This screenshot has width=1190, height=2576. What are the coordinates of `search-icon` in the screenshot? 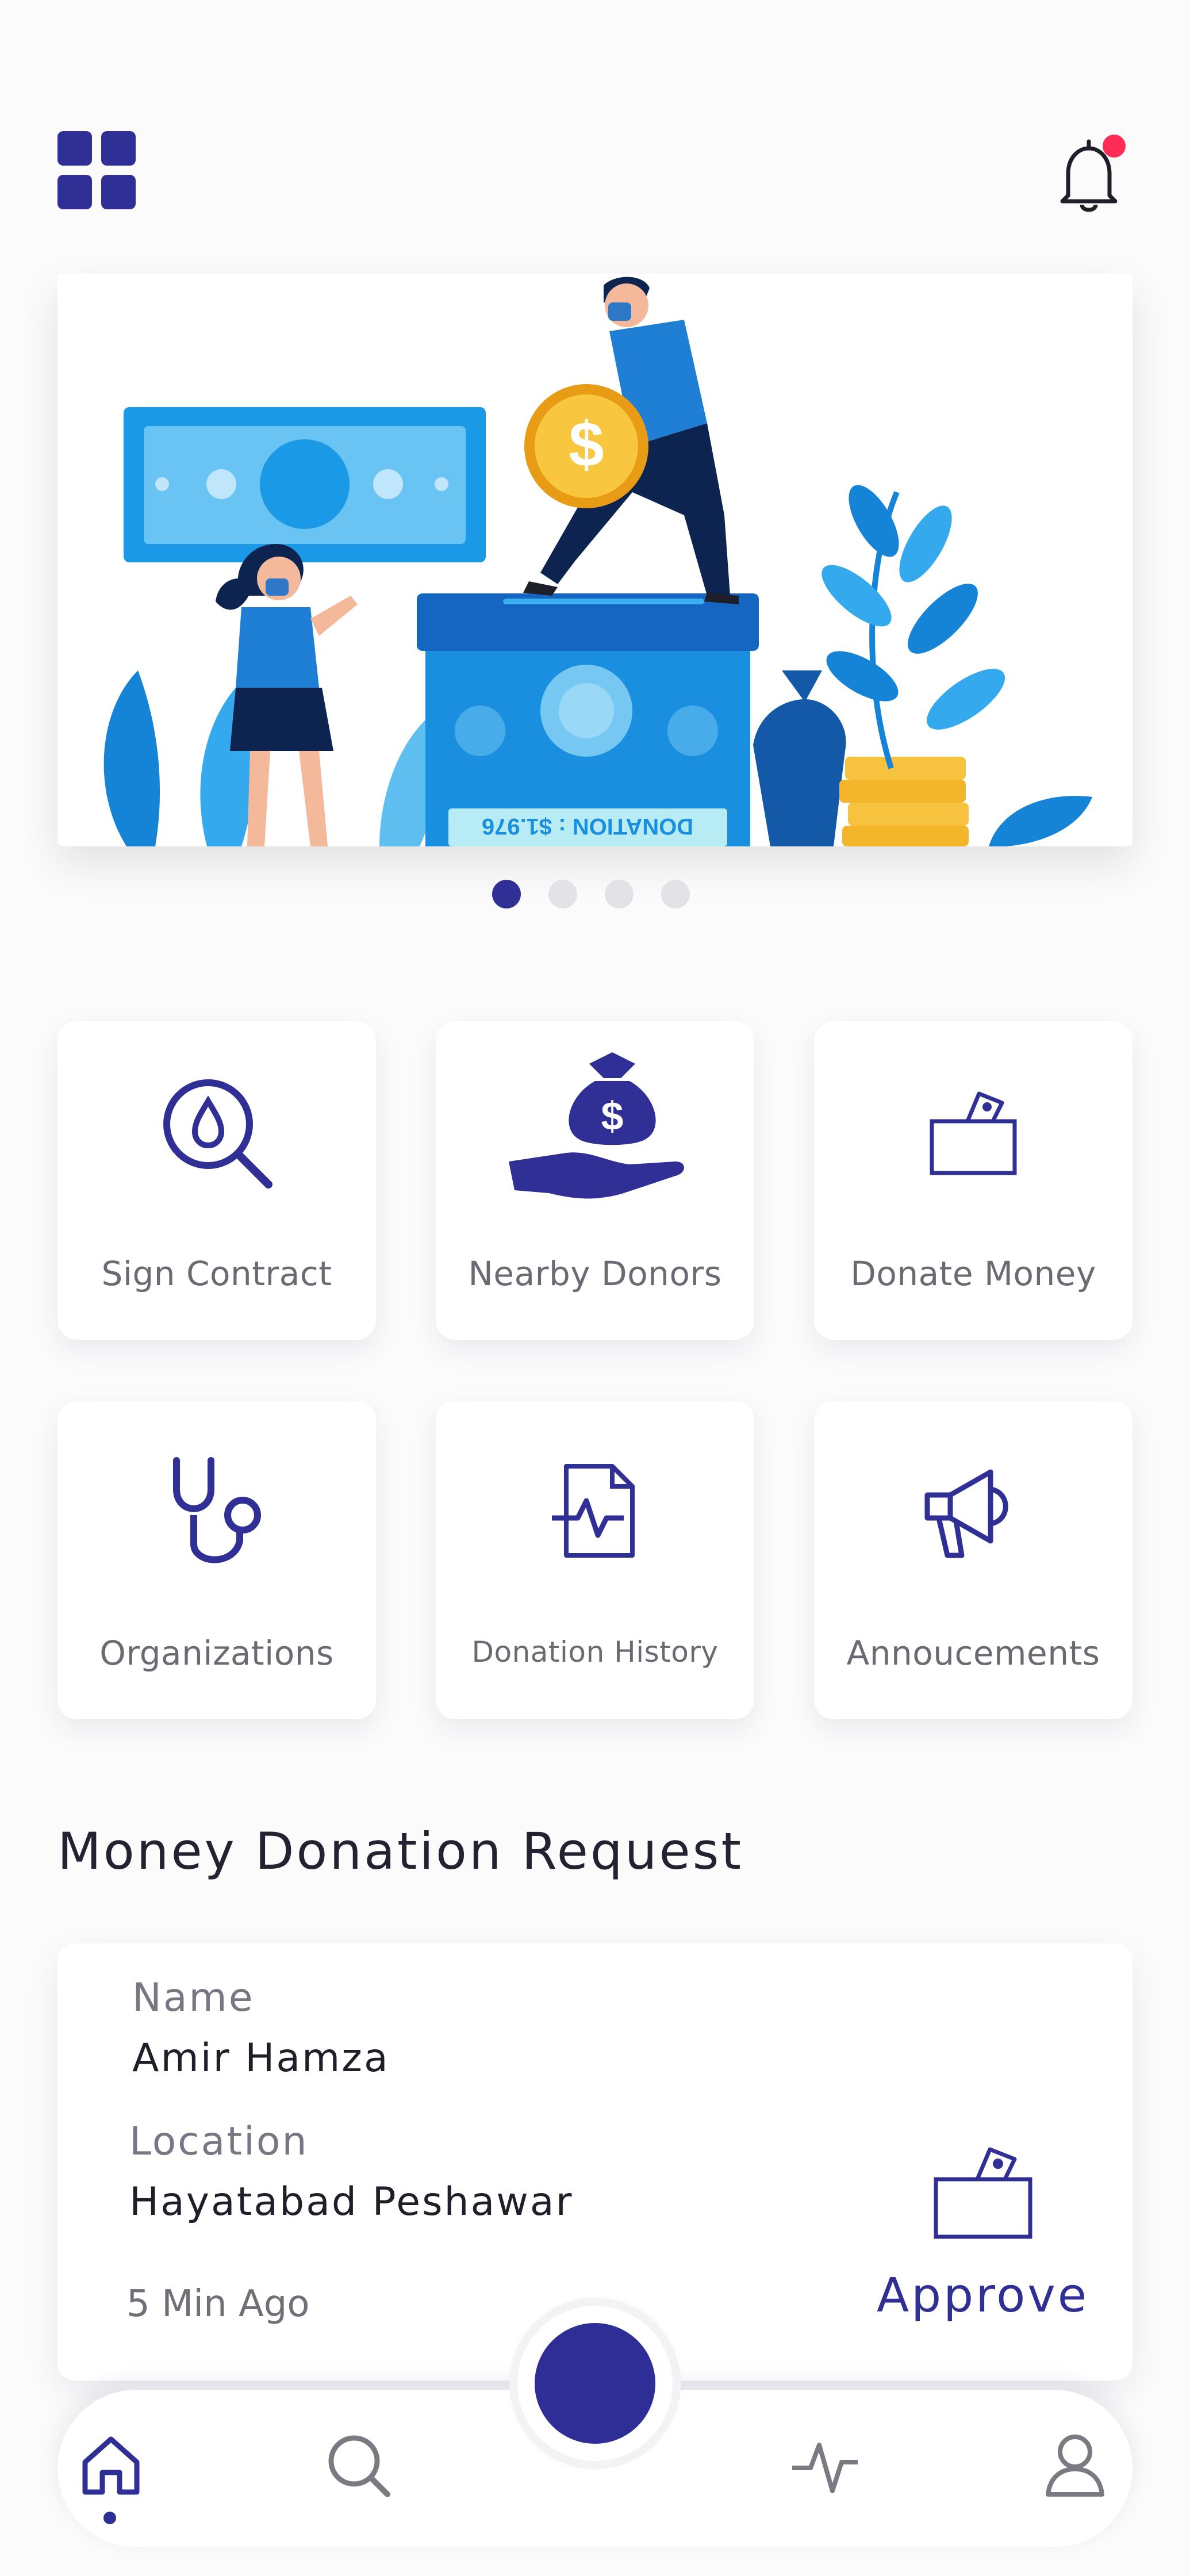 It's located at (358, 2465).